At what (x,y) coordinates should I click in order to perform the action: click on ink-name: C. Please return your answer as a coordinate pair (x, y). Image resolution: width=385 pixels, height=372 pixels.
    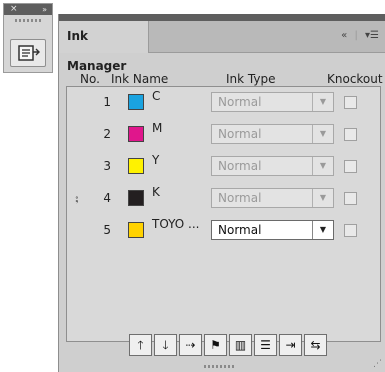
    Looking at the image, I should click on (156, 96).